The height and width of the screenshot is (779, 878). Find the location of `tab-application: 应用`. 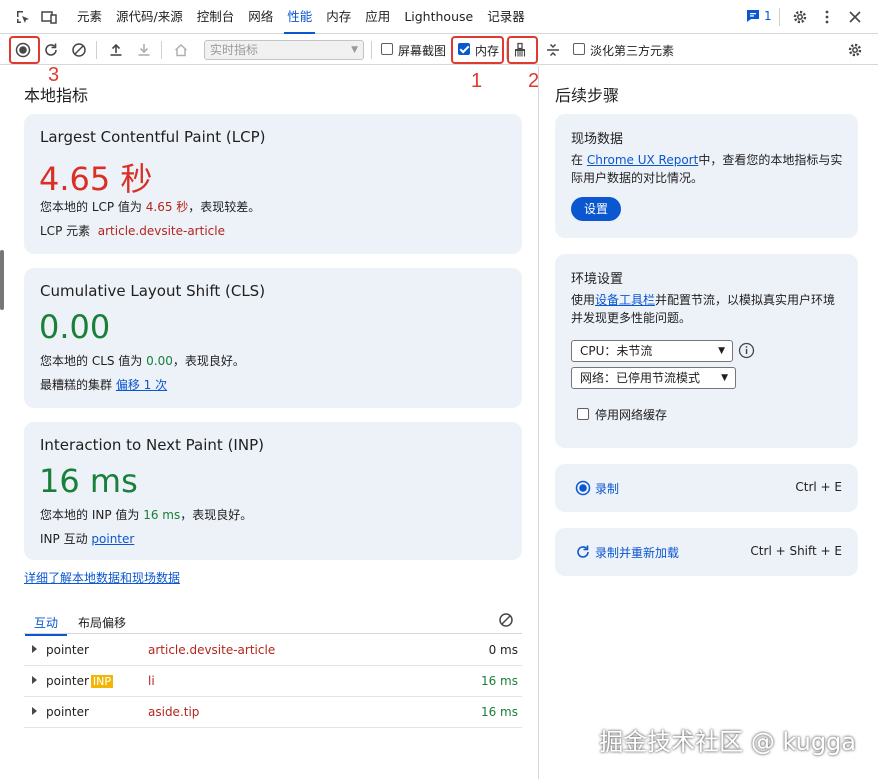

tab-application: 应用 is located at coordinates (377, 17).